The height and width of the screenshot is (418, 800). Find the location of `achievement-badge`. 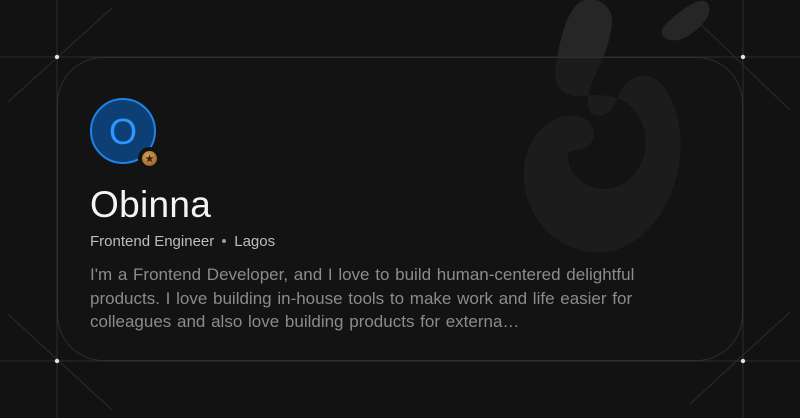

achievement-badge is located at coordinates (149, 158).